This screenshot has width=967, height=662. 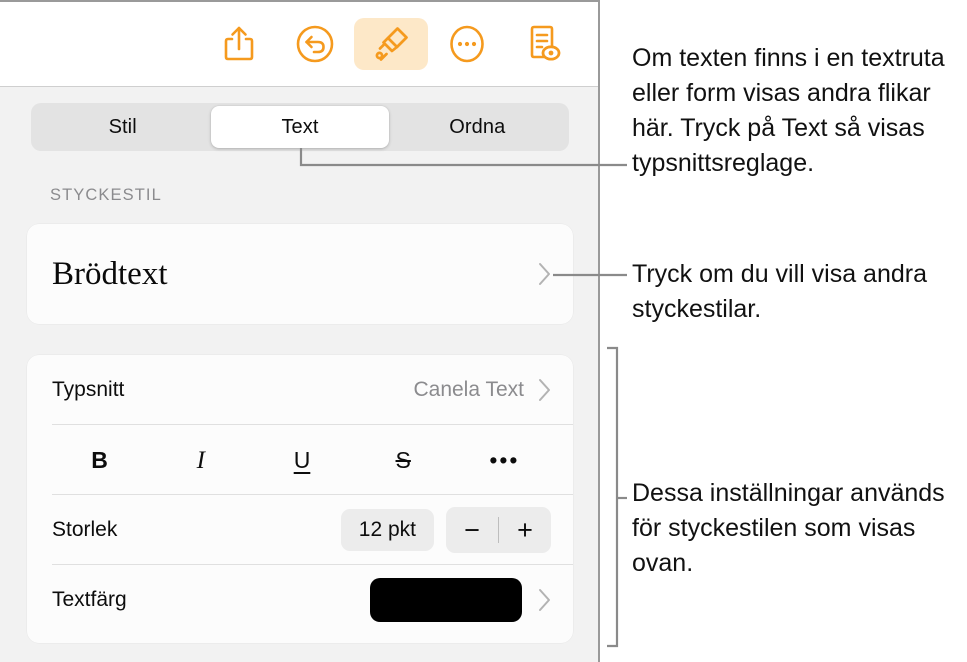 What do you see at coordinates (525, 530) in the screenshot?
I see `size-increase-button: +` at bounding box center [525, 530].